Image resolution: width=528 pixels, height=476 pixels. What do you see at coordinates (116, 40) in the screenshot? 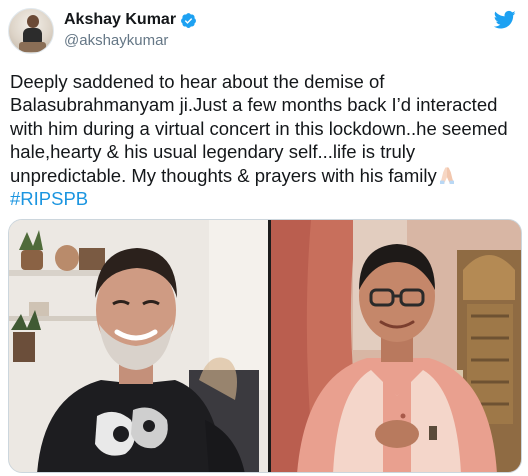
I see `author-handle: @akshaykumar` at bounding box center [116, 40].